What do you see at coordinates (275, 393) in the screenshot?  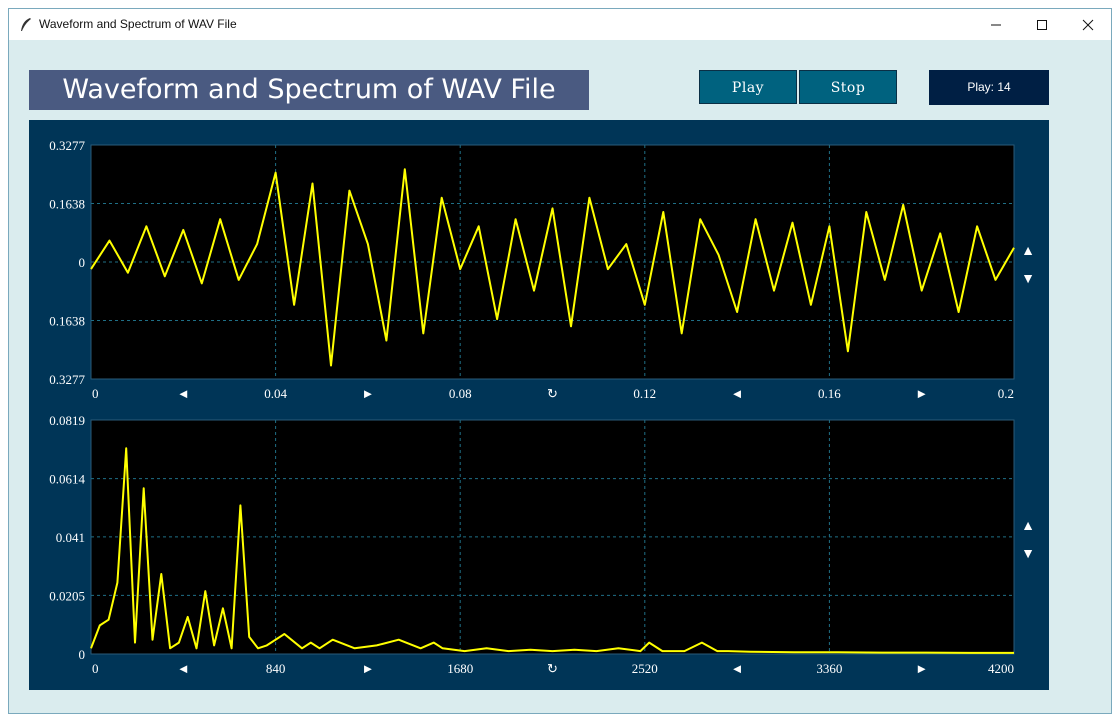 I see `waveform-x-tick-label: 0.04` at bounding box center [275, 393].